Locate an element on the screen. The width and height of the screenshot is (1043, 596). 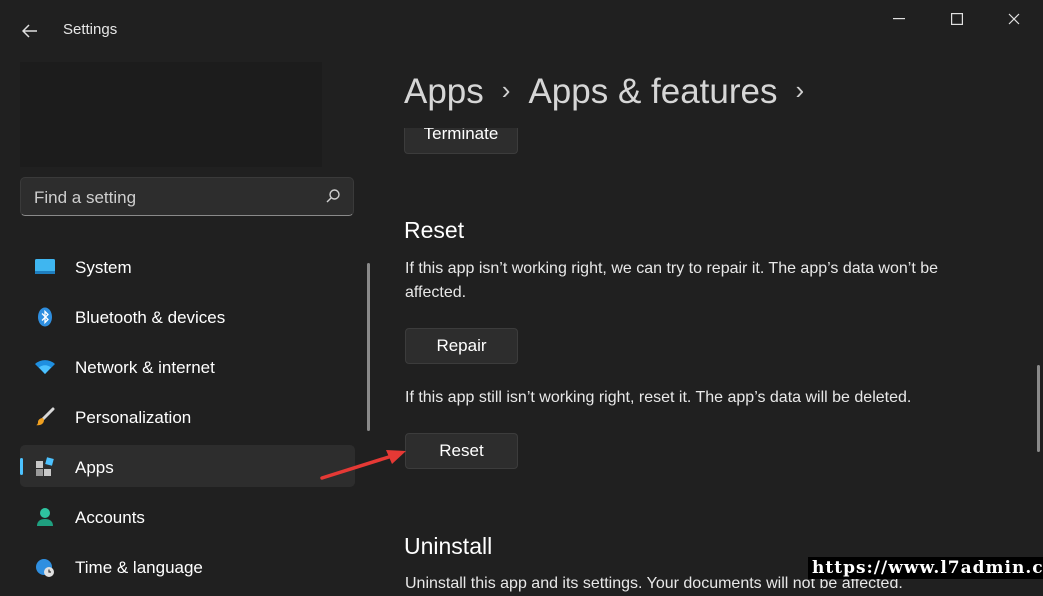
search-icon is located at coordinates (333, 196).